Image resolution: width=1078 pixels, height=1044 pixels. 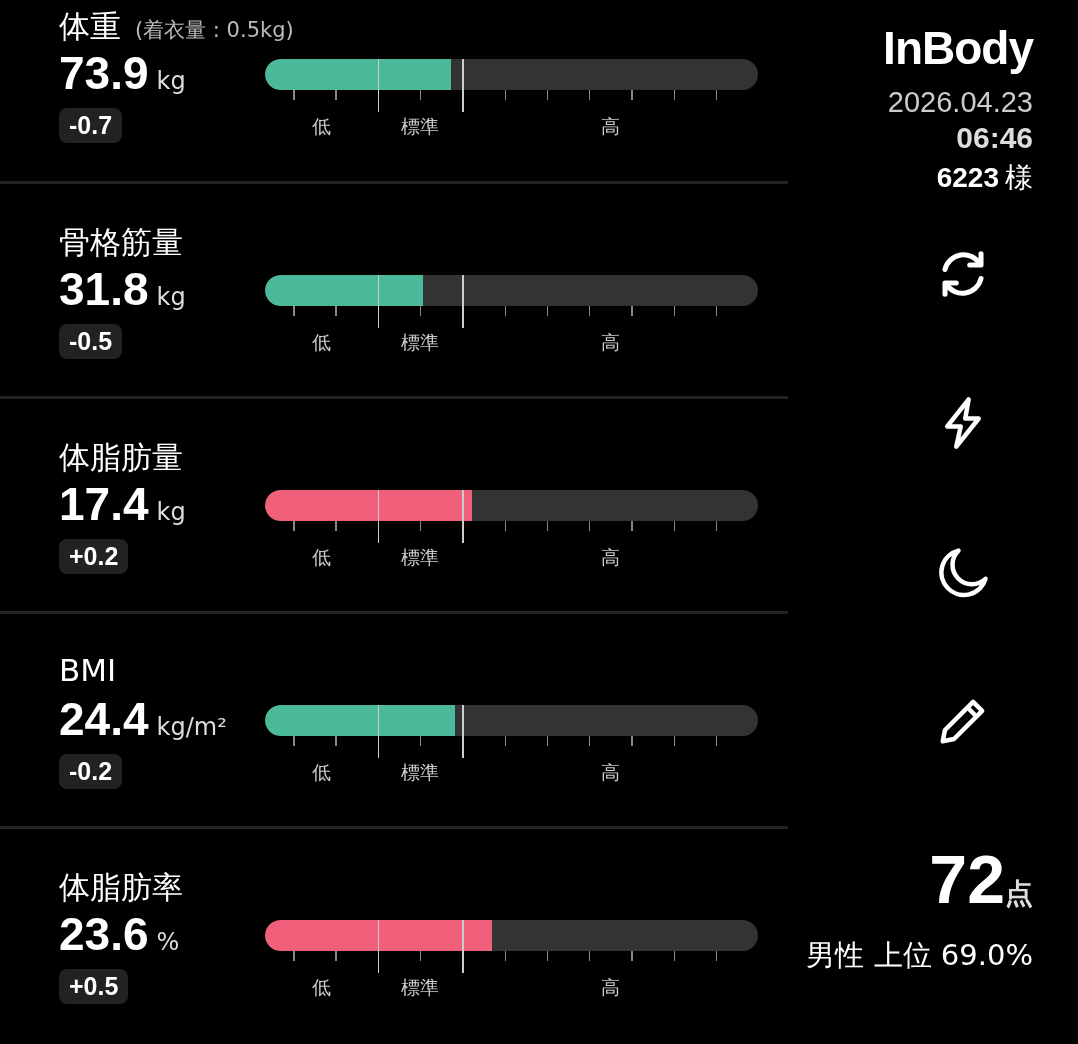 I want to click on change-badge: +0.2, so click(x=94, y=556).